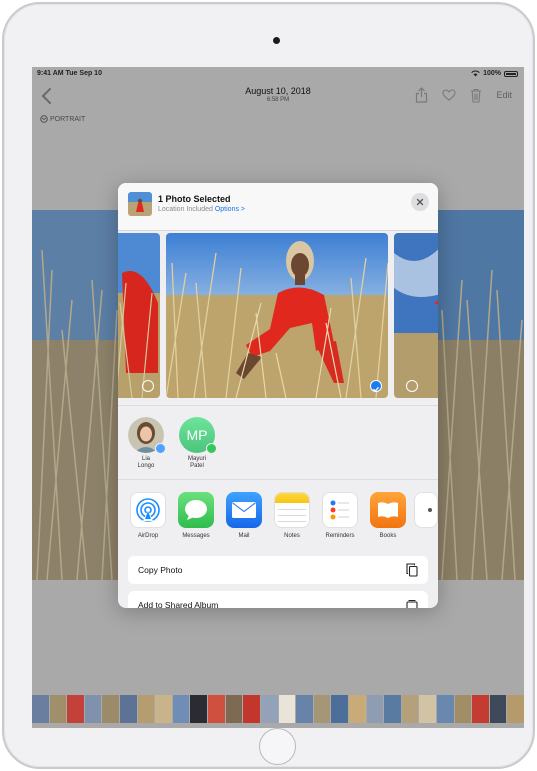  Describe the element at coordinates (194, 199) in the screenshot. I see `share-title: 1 Photo Selected` at that location.